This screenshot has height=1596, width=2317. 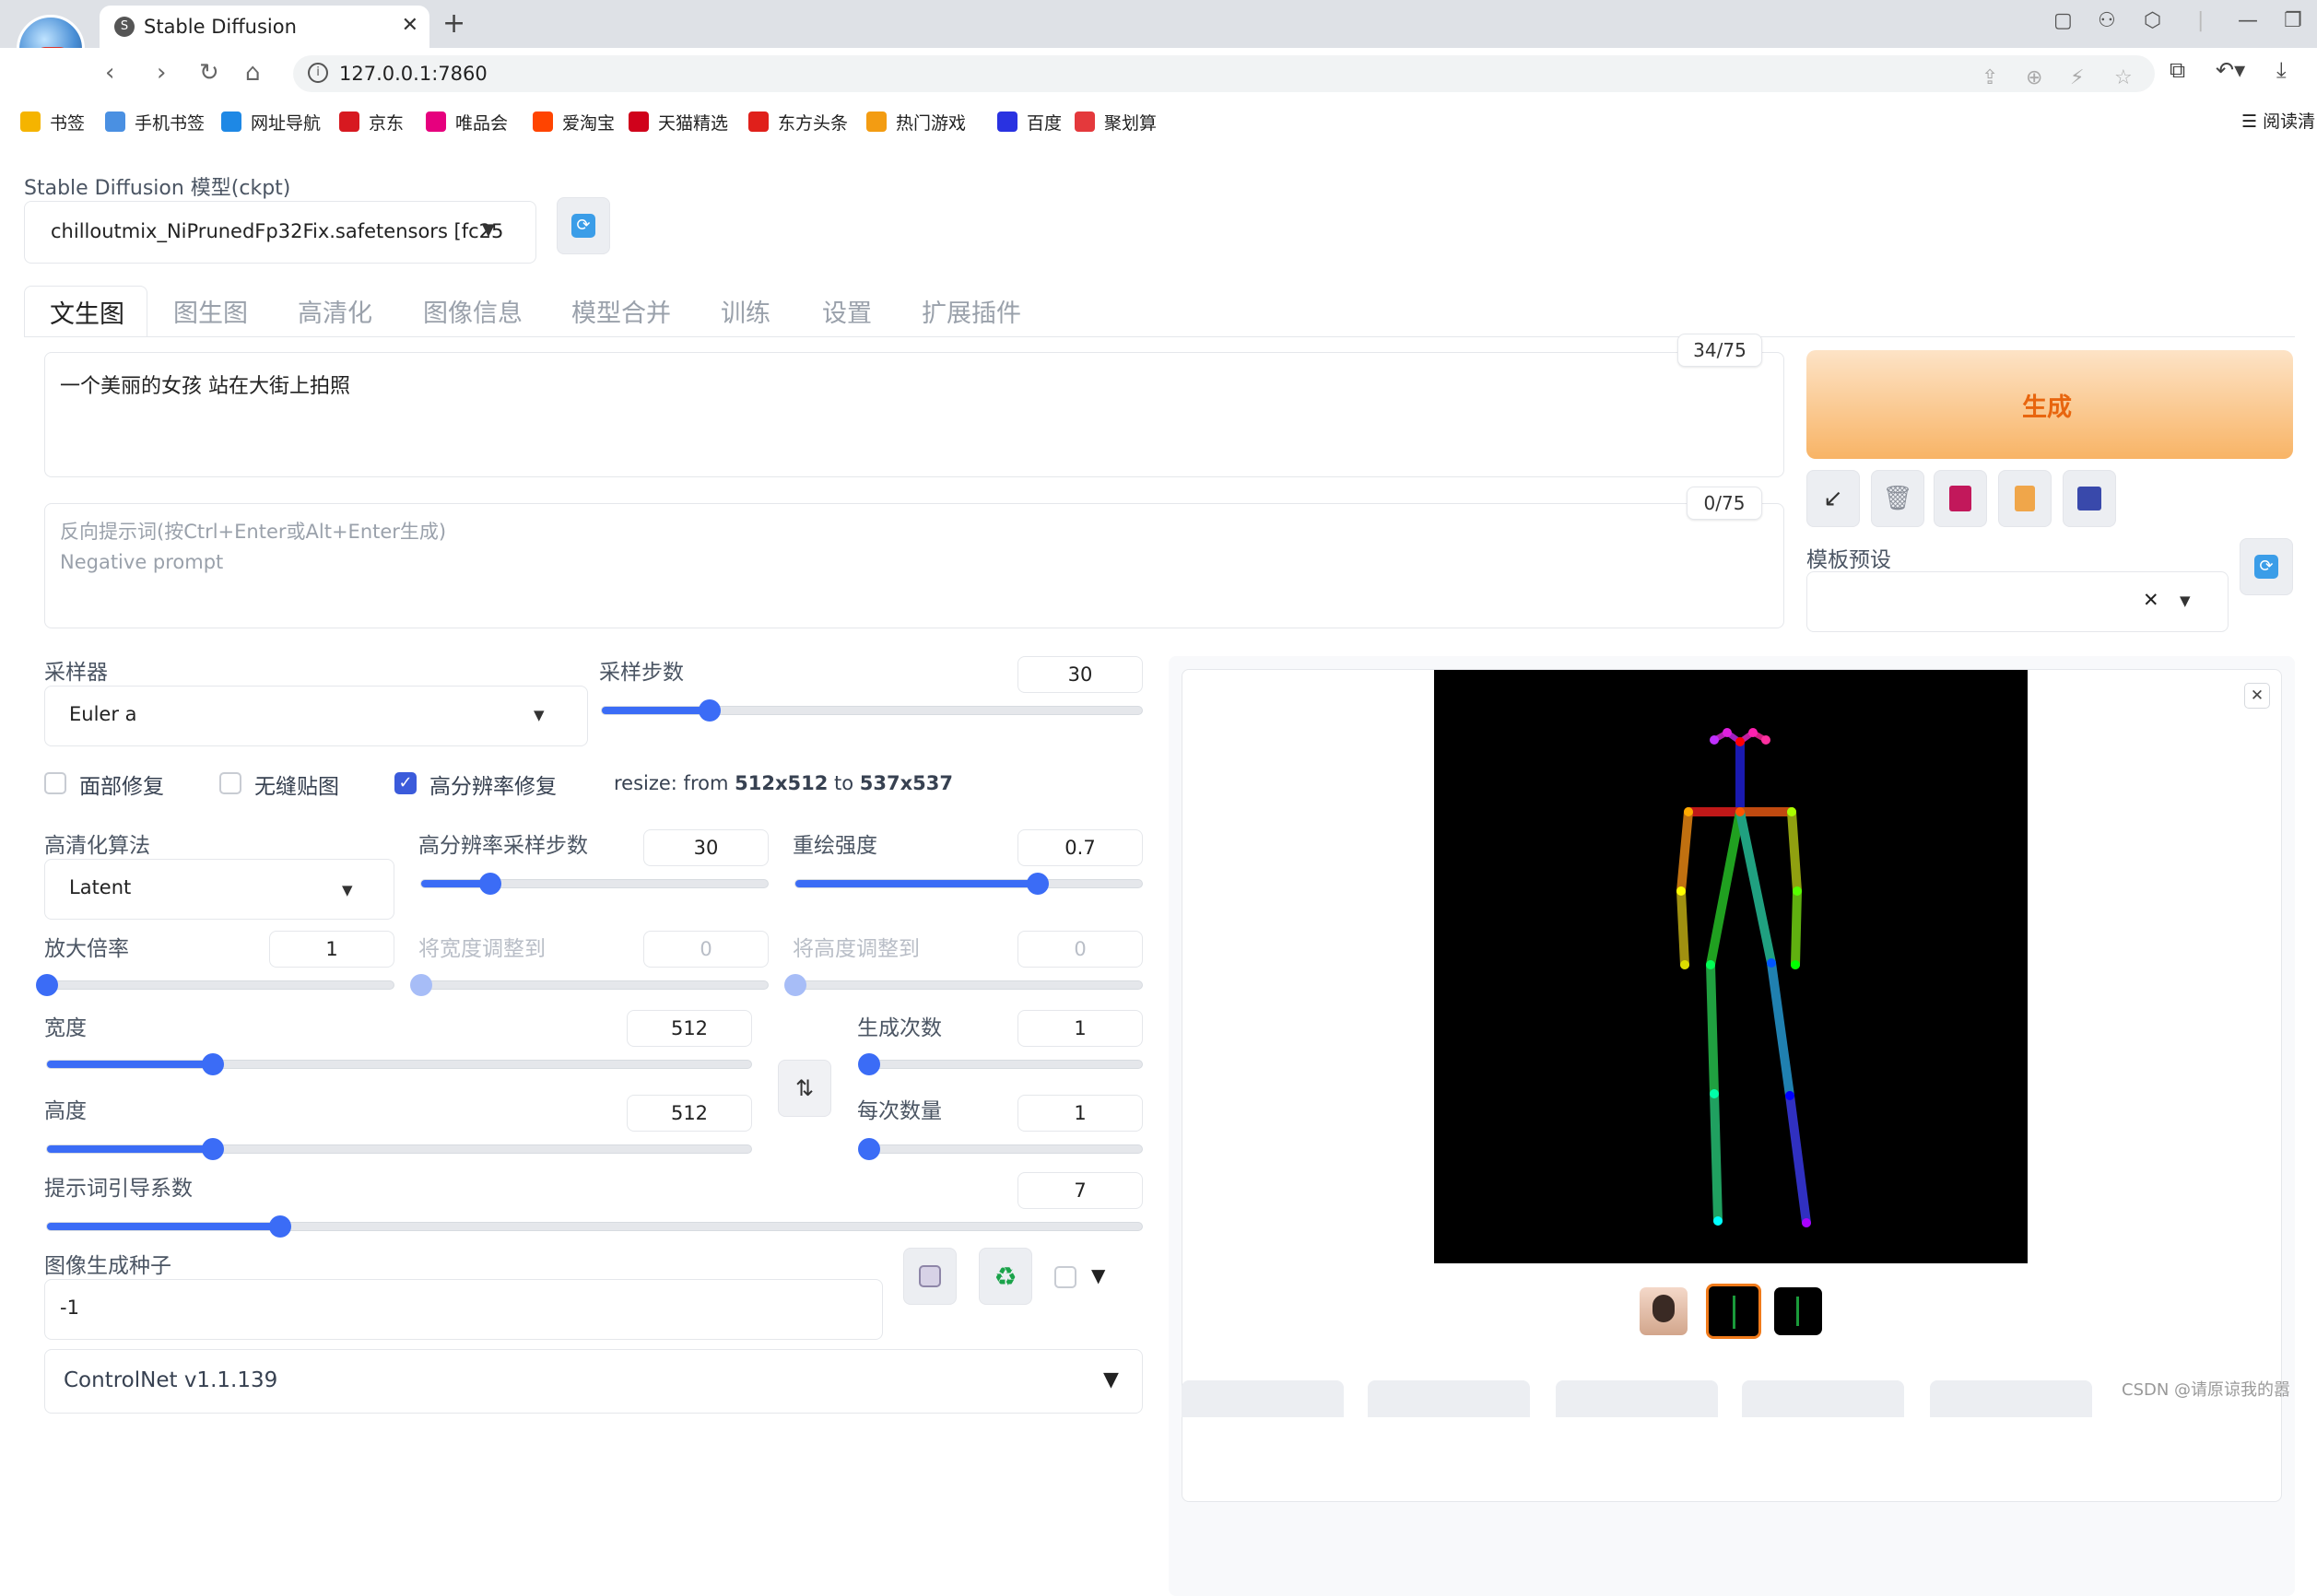 I want to click on save-style-button, so click(x=2089, y=499).